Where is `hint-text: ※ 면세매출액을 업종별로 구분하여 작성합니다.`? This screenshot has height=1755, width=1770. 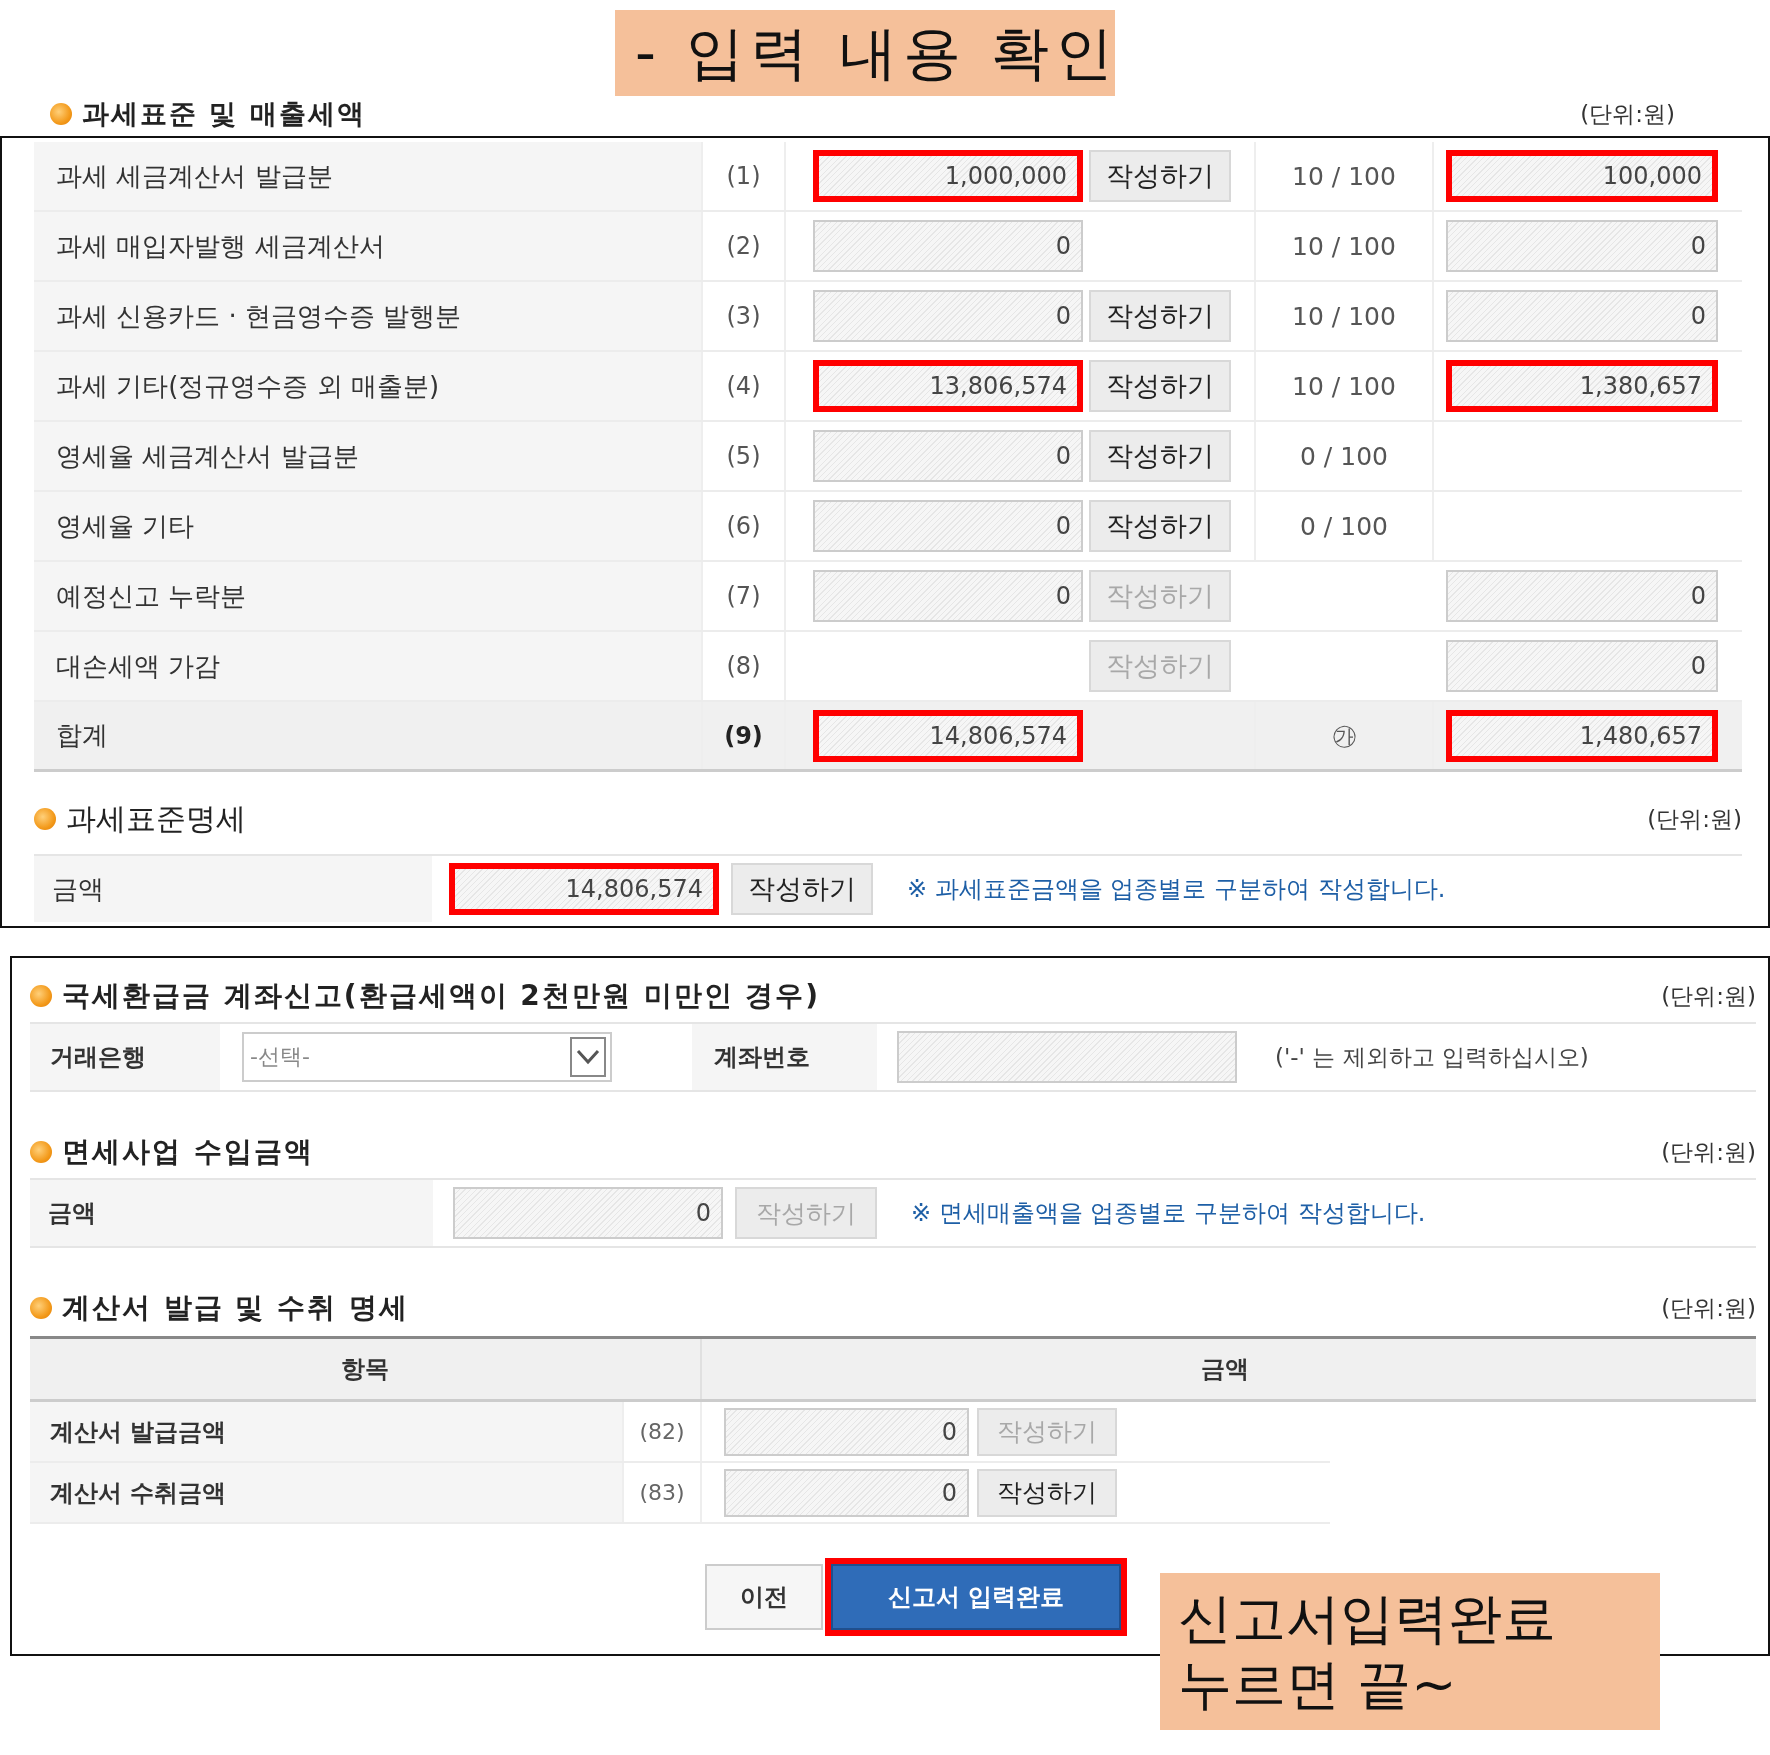 hint-text: ※ 면세매출액을 업종별로 구분하여 작성합니다. is located at coordinates (1168, 1213).